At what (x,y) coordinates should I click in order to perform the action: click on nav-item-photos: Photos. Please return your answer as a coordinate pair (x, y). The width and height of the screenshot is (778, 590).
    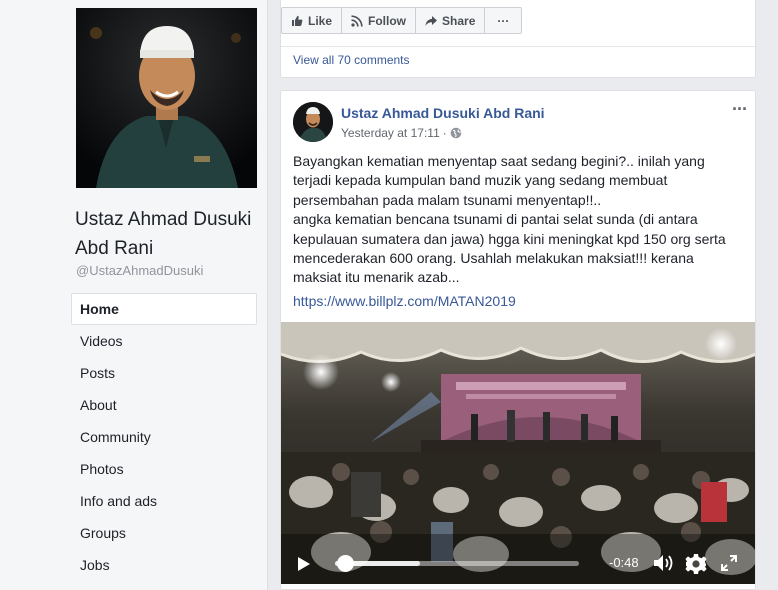
    Looking at the image, I should click on (164, 469).